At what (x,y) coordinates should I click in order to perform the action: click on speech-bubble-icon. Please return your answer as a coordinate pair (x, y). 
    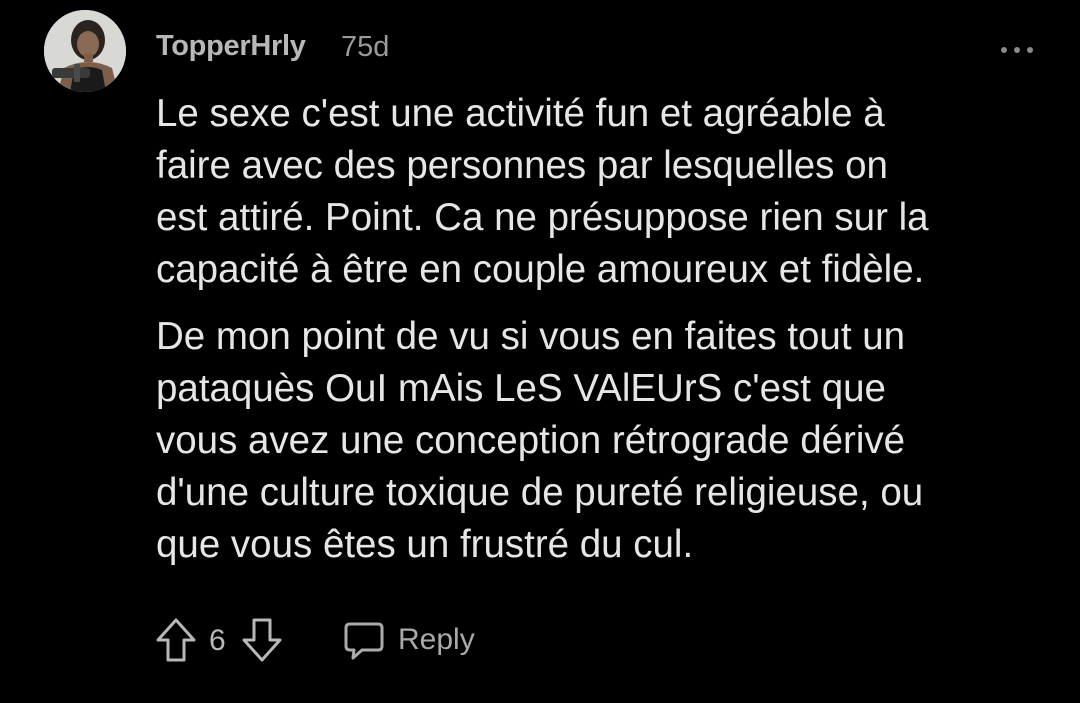
    Looking at the image, I should click on (364, 640).